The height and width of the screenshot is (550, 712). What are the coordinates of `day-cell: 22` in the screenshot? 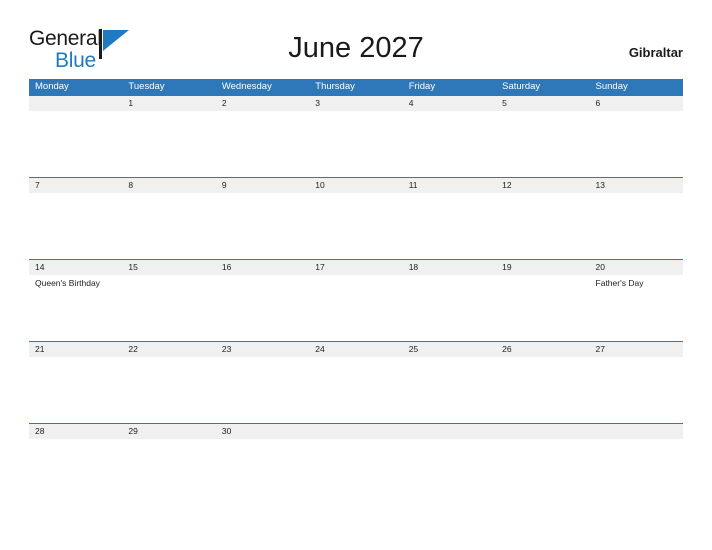 It's located at (168, 382).